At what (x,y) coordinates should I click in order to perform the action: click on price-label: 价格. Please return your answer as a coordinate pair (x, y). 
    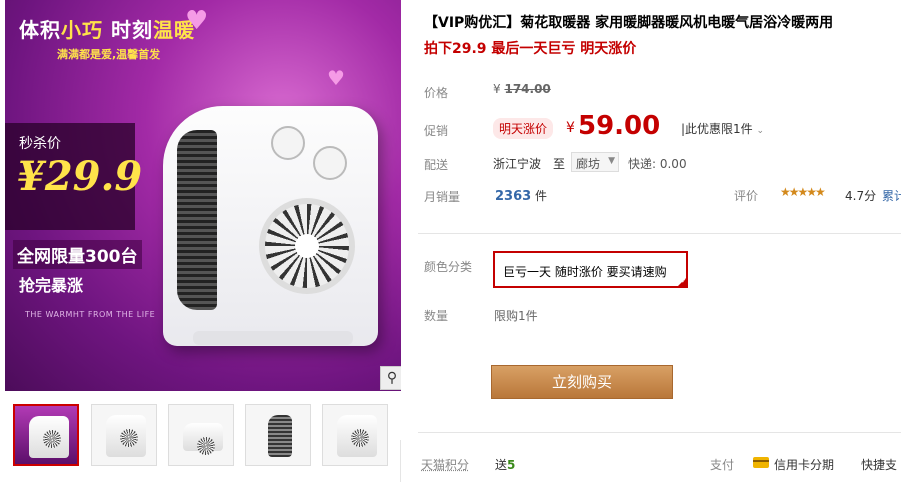
    Looking at the image, I should click on (436, 93).